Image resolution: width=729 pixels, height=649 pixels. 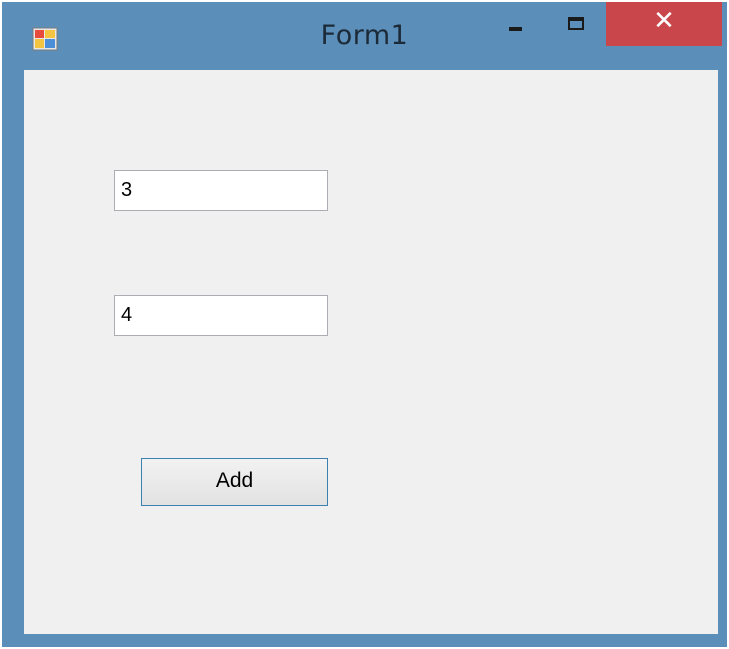 I want to click on add-button: Add, so click(x=234, y=482).